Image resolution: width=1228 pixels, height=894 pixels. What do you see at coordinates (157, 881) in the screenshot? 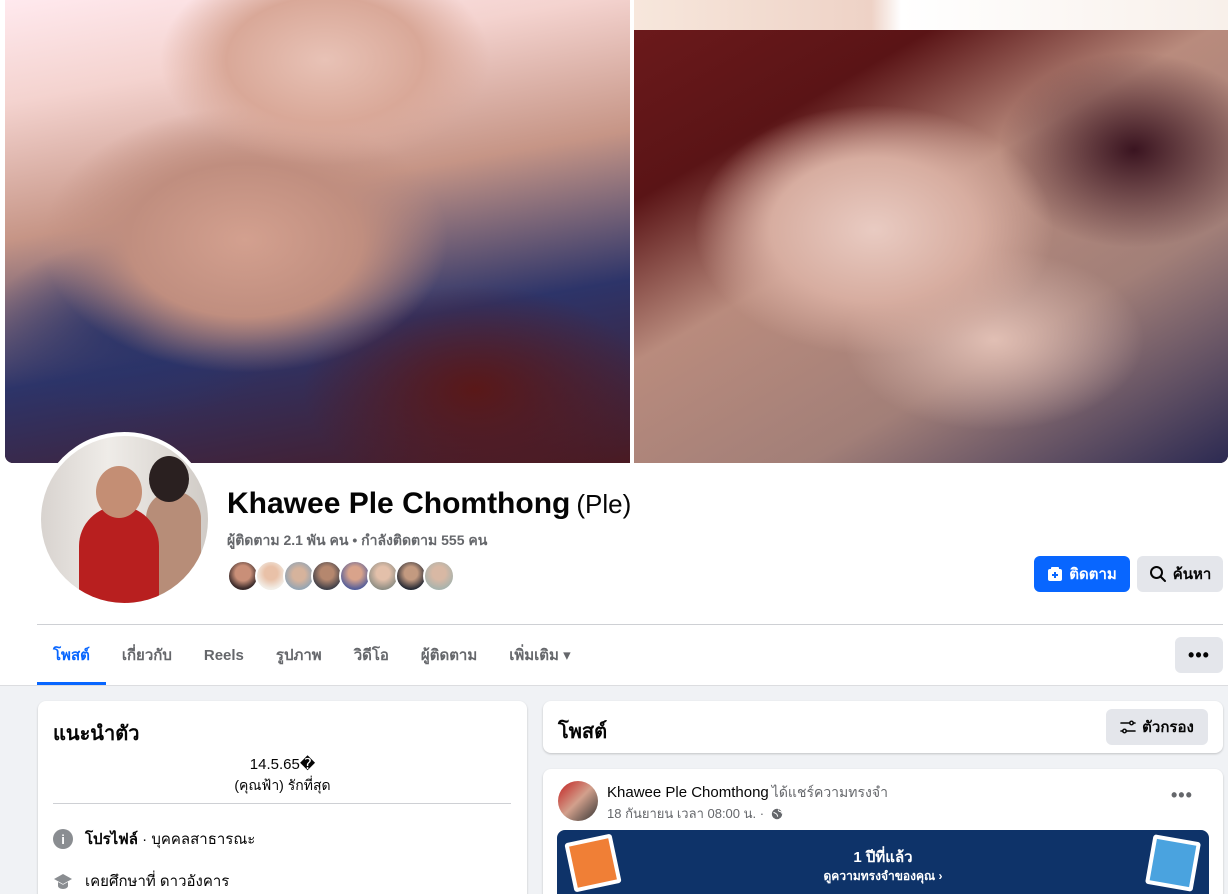
I see `education-text: เคยศึกษาที่ ดาวอังคาร` at bounding box center [157, 881].